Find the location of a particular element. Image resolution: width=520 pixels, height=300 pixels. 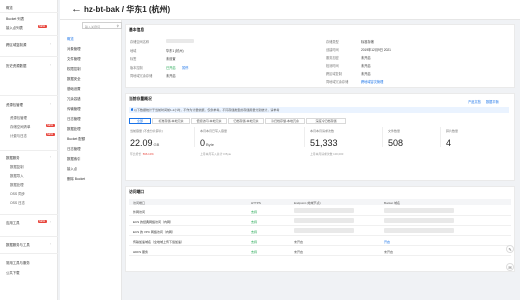

info-value: 跨地域容灾管理 is located at coordinates (372, 81).